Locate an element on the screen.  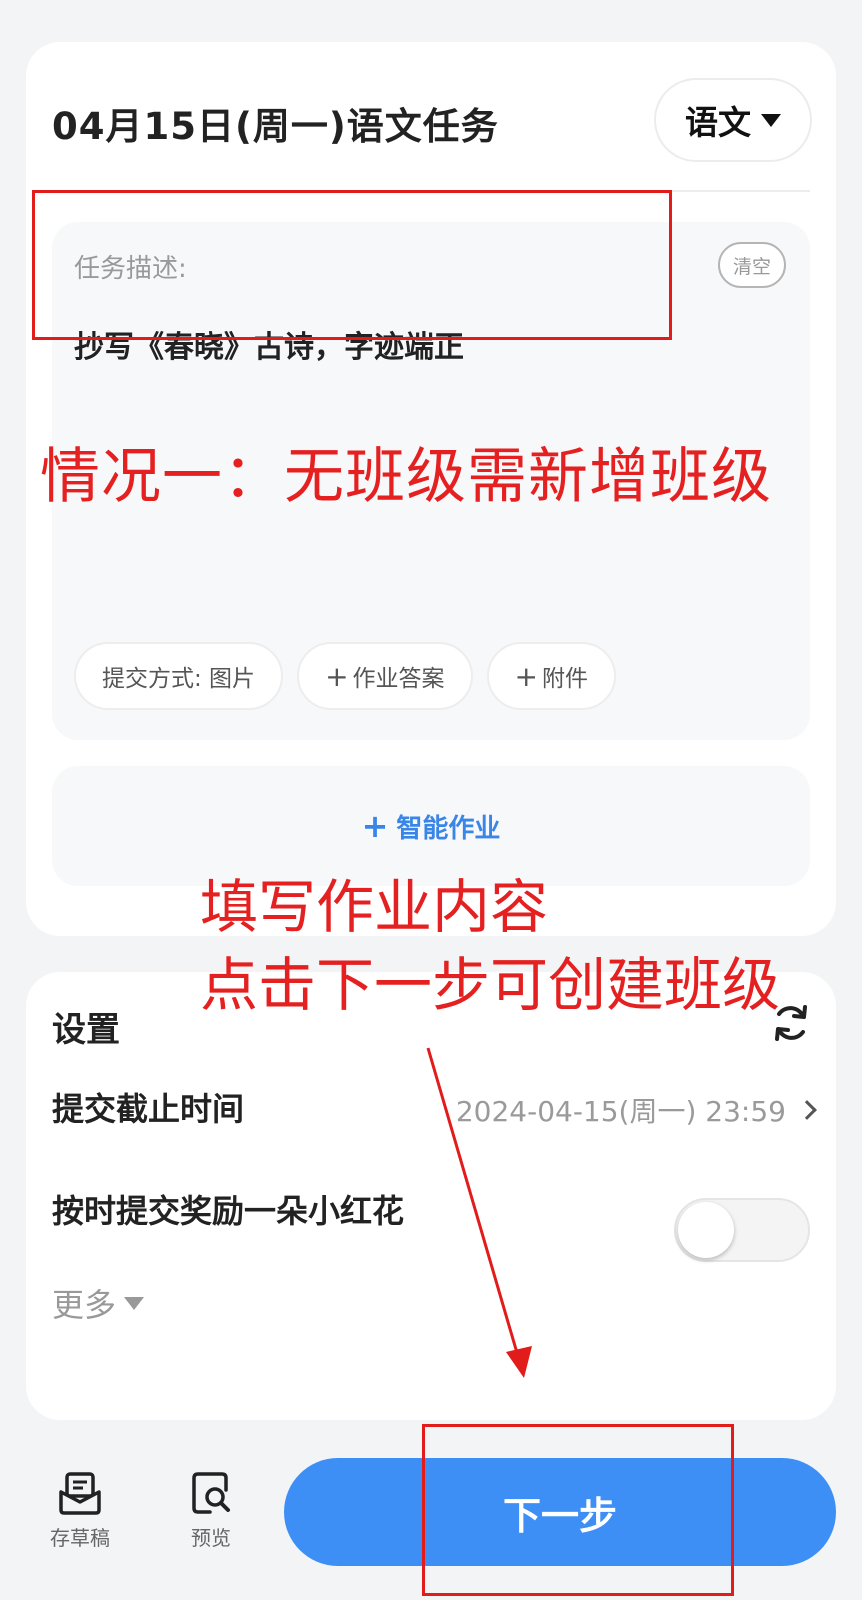
deadline-label: 提交截止时间 is located at coordinates (148, 1109).